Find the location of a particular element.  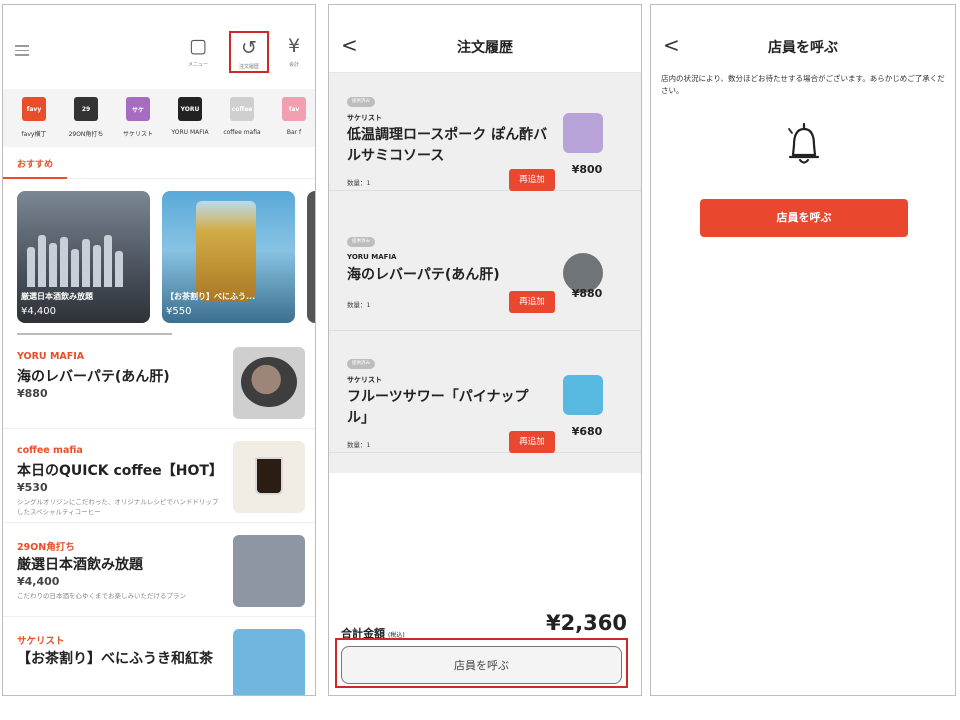

history-header: < 注文履歴 is located at coordinates (485, 39).